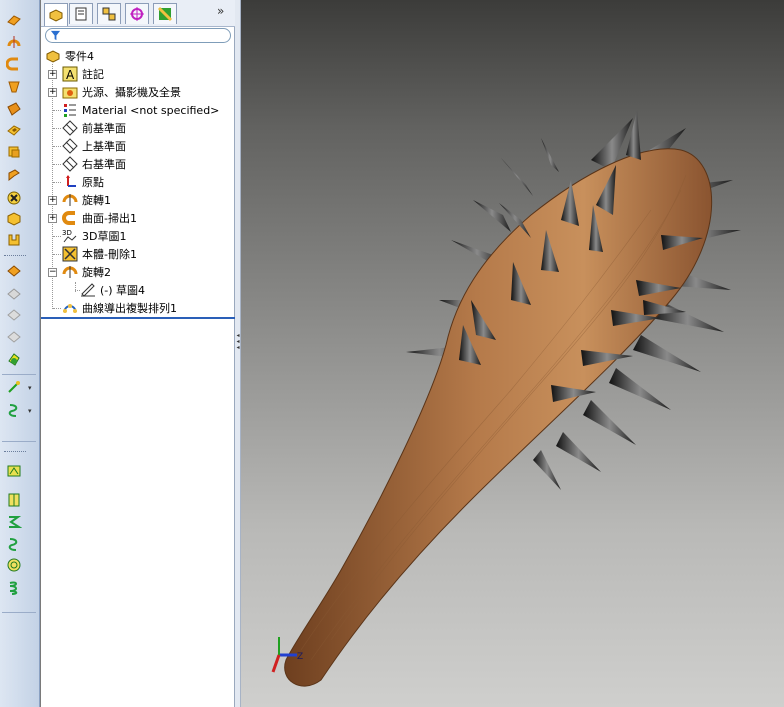  I want to click on tab-feature-manager, so click(56, 14).